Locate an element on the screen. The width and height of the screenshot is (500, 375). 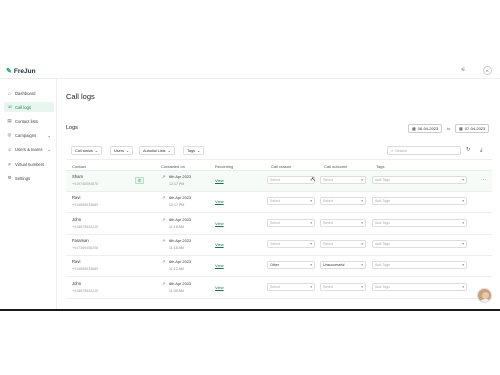
outgoing-call-icon: ↗ is located at coordinates (164, 219).